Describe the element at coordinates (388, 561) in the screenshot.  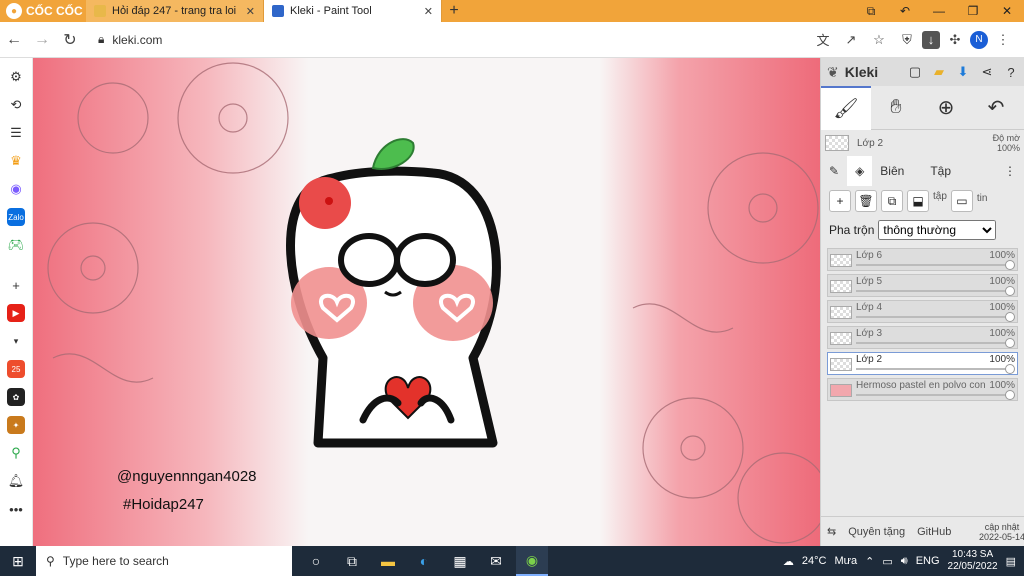
I see `file-explorer-icon: ▬` at that location.